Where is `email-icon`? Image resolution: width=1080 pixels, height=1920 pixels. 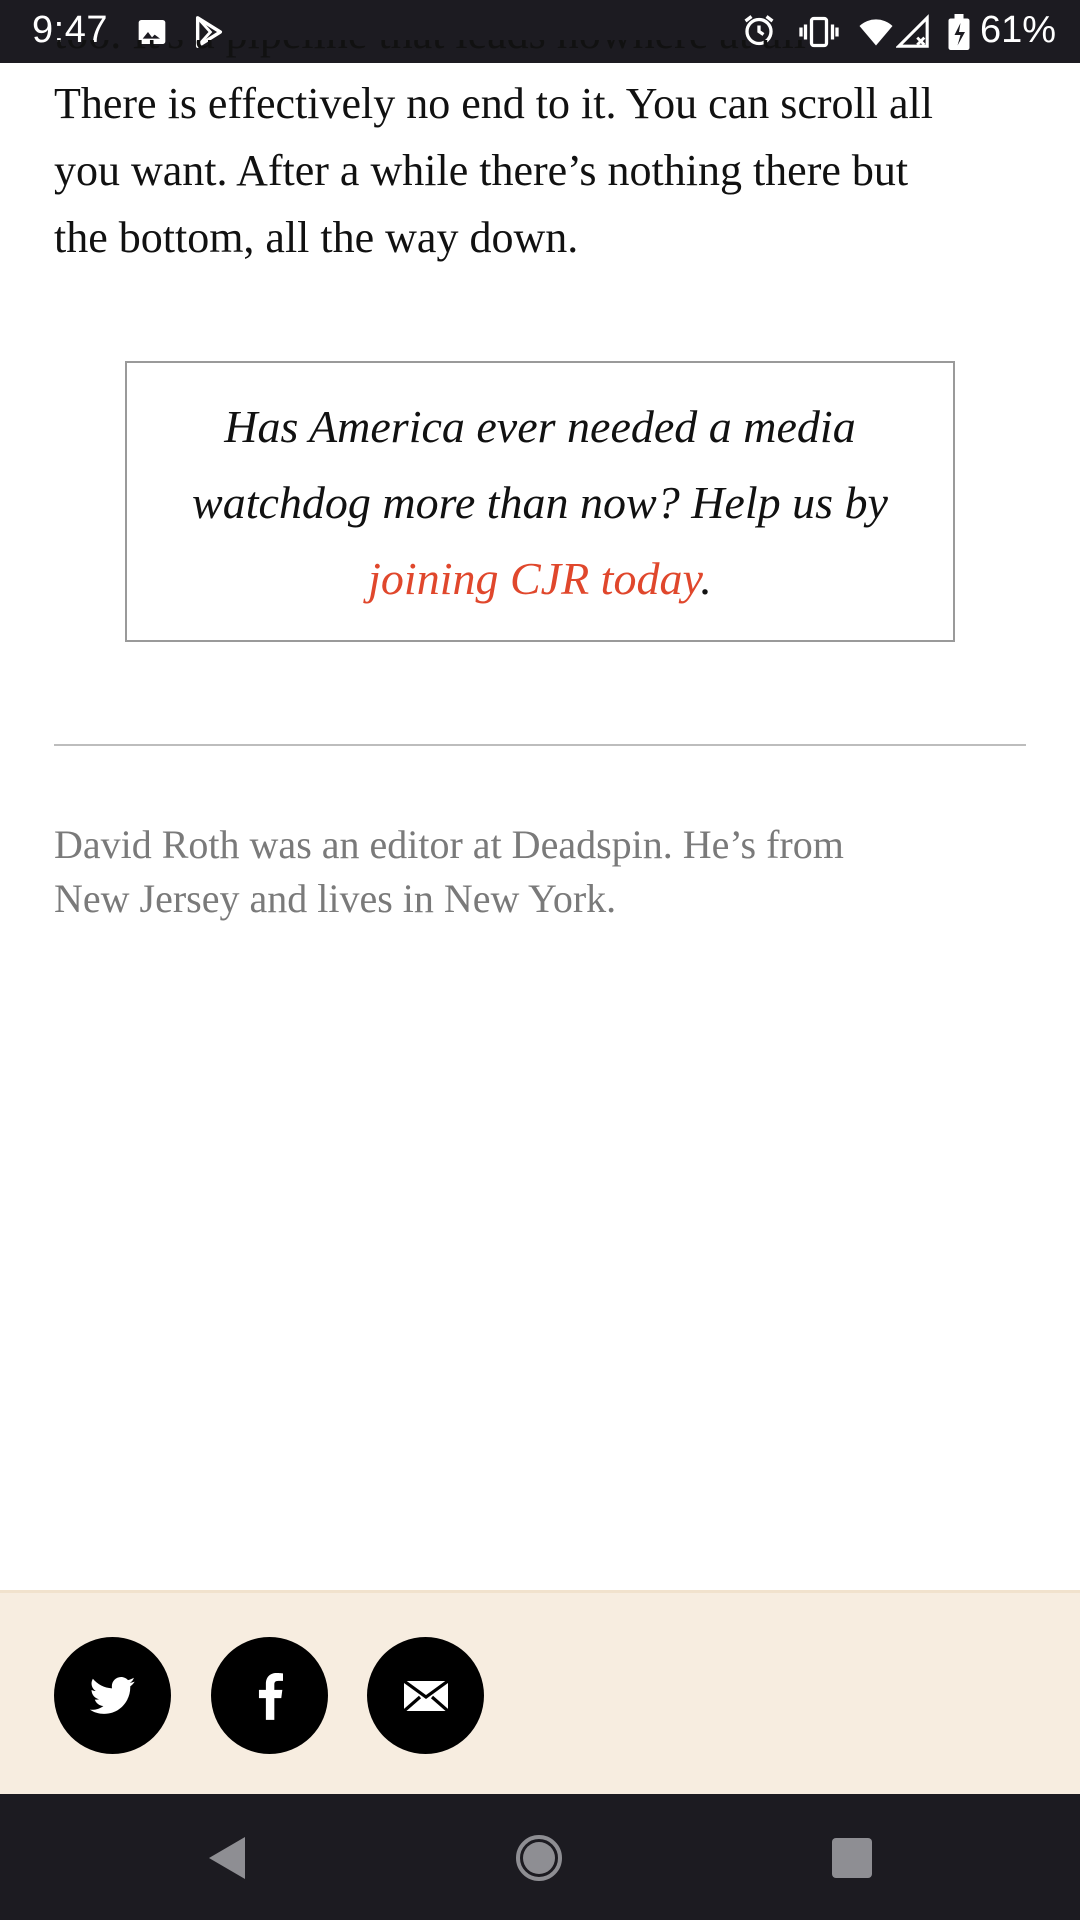 email-icon is located at coordinates (425, 1695).